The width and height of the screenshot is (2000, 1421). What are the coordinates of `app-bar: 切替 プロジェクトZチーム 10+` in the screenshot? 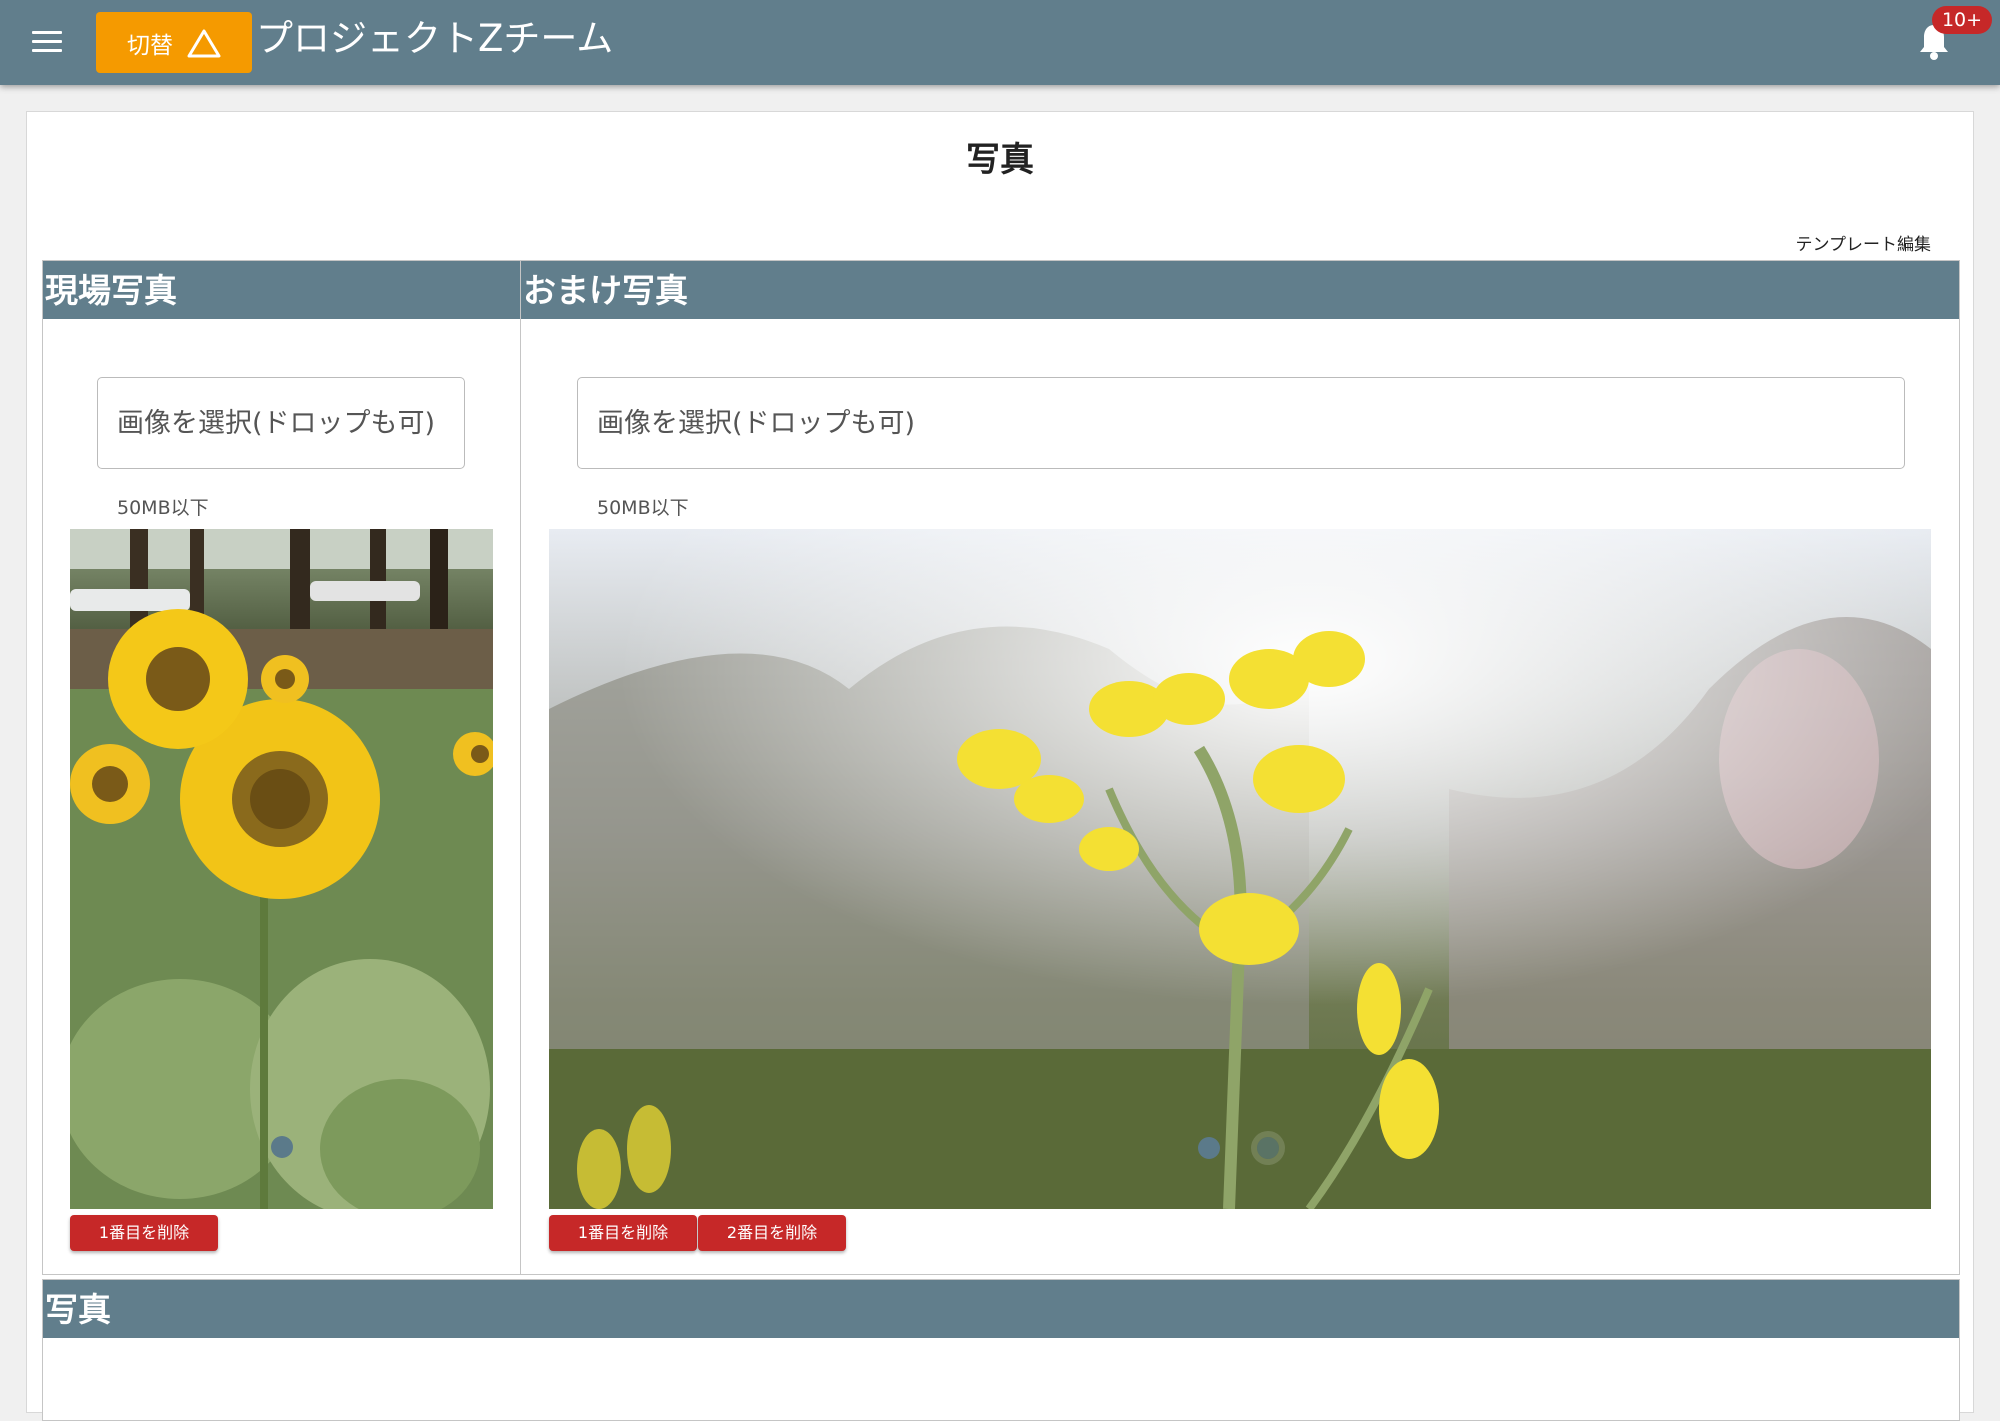 It's located at (1000, 42).